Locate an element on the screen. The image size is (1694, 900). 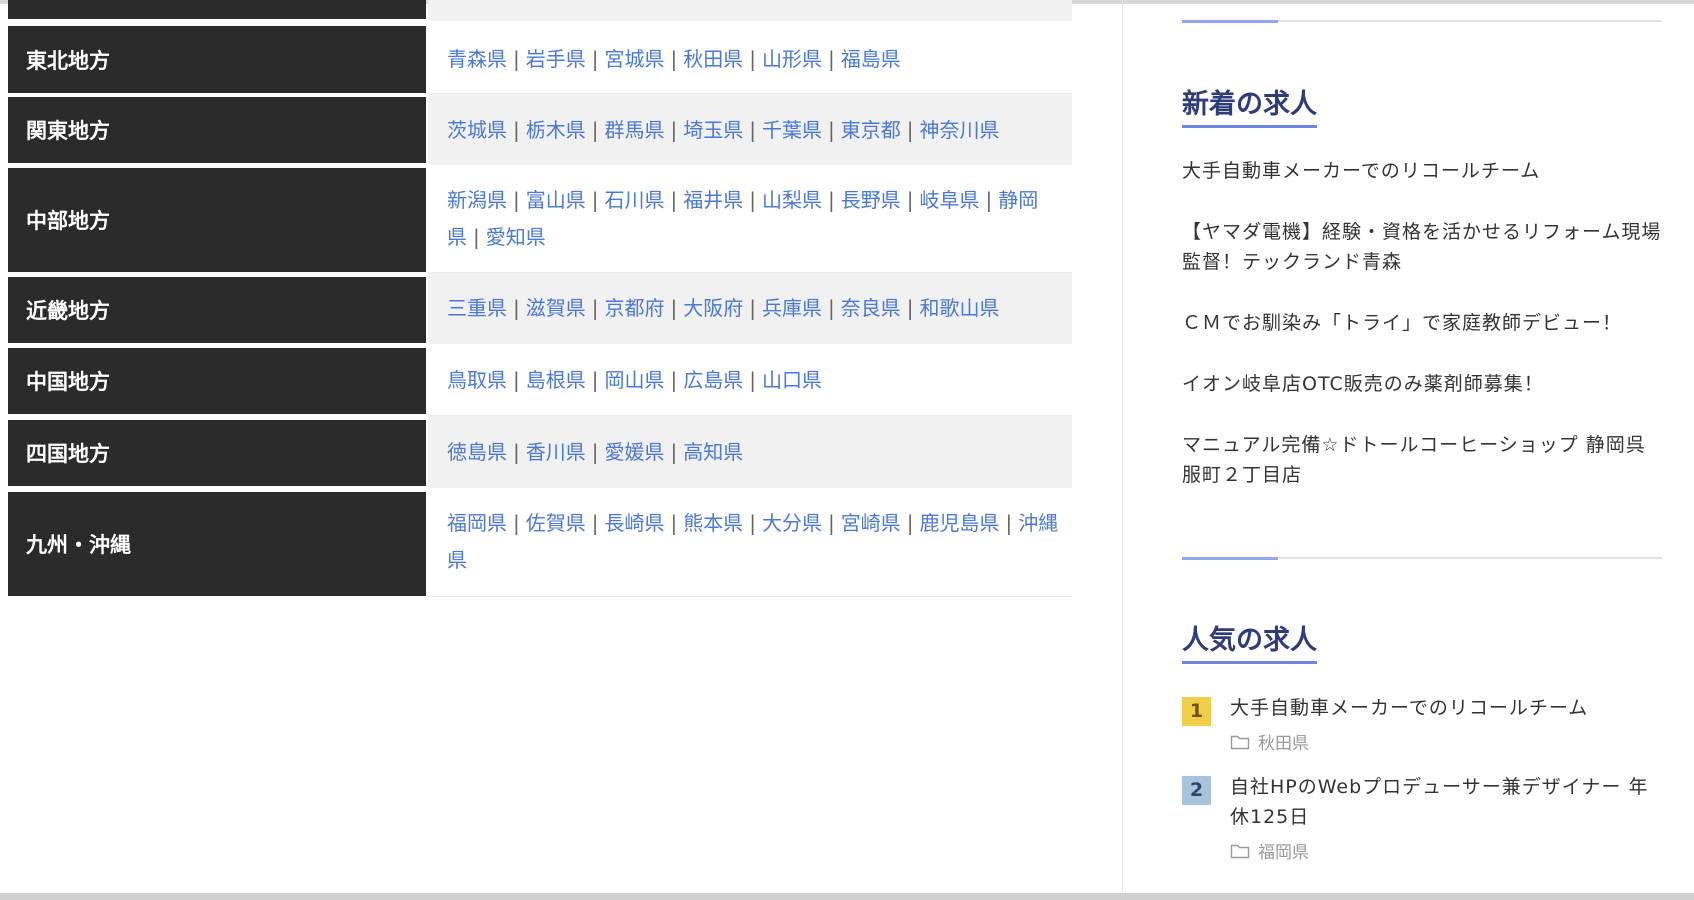
ranking-job-link: 自社HPのWebプロデューサー兼デザイナー 年休125日 is located at coordinates (1446, 802).